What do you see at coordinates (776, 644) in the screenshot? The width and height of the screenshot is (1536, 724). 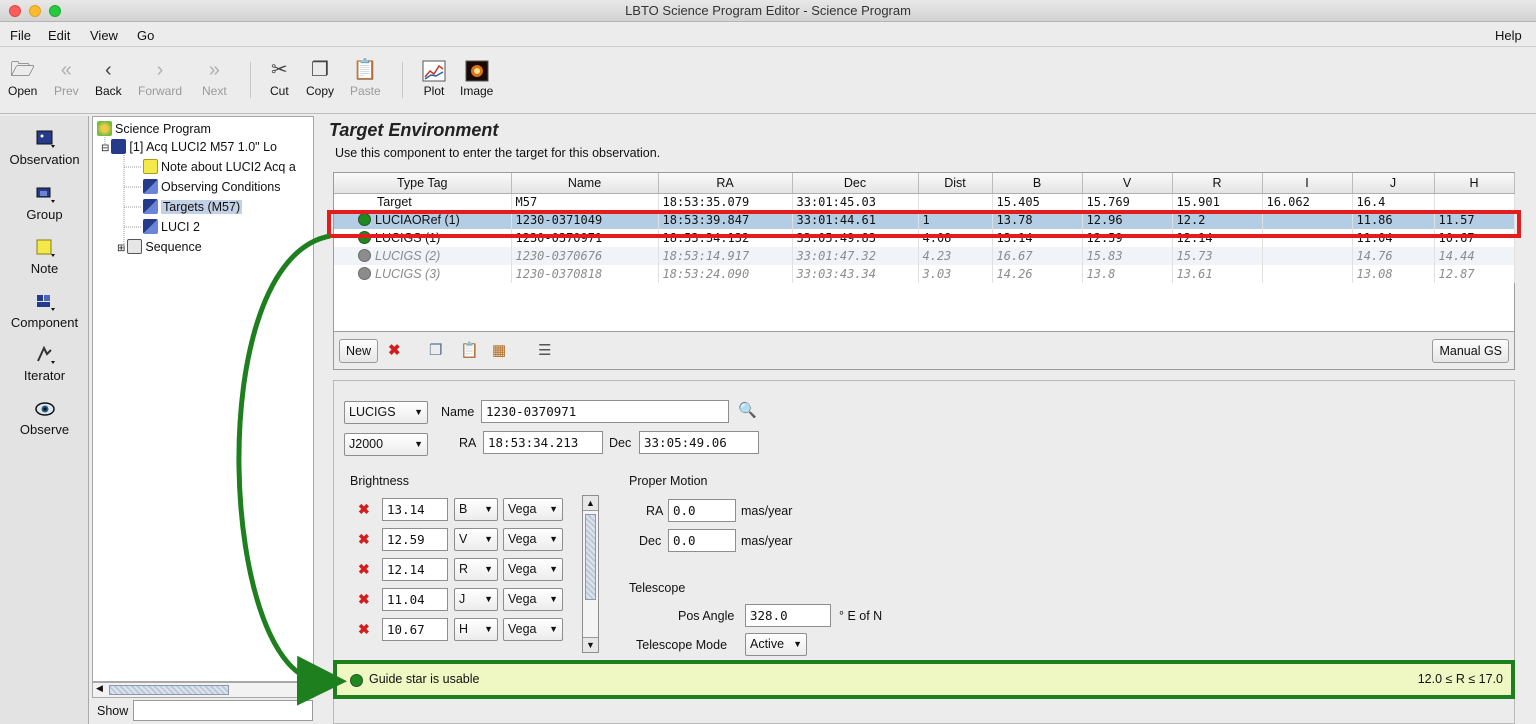 I see `telescope-mode-select: Active ▼` at bounding box center [776, 644].